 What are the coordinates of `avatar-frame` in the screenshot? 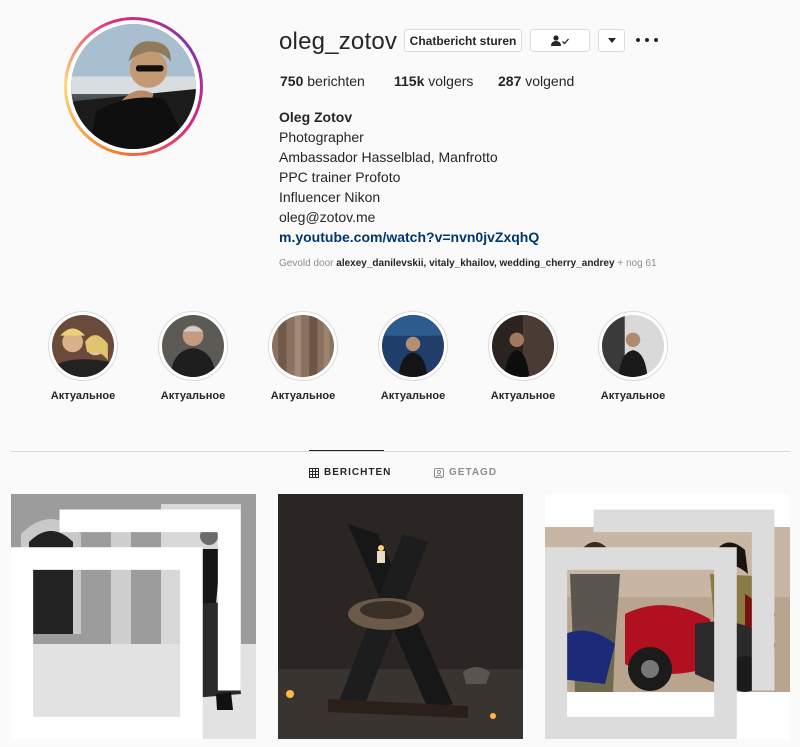 It's located at (133, 86).